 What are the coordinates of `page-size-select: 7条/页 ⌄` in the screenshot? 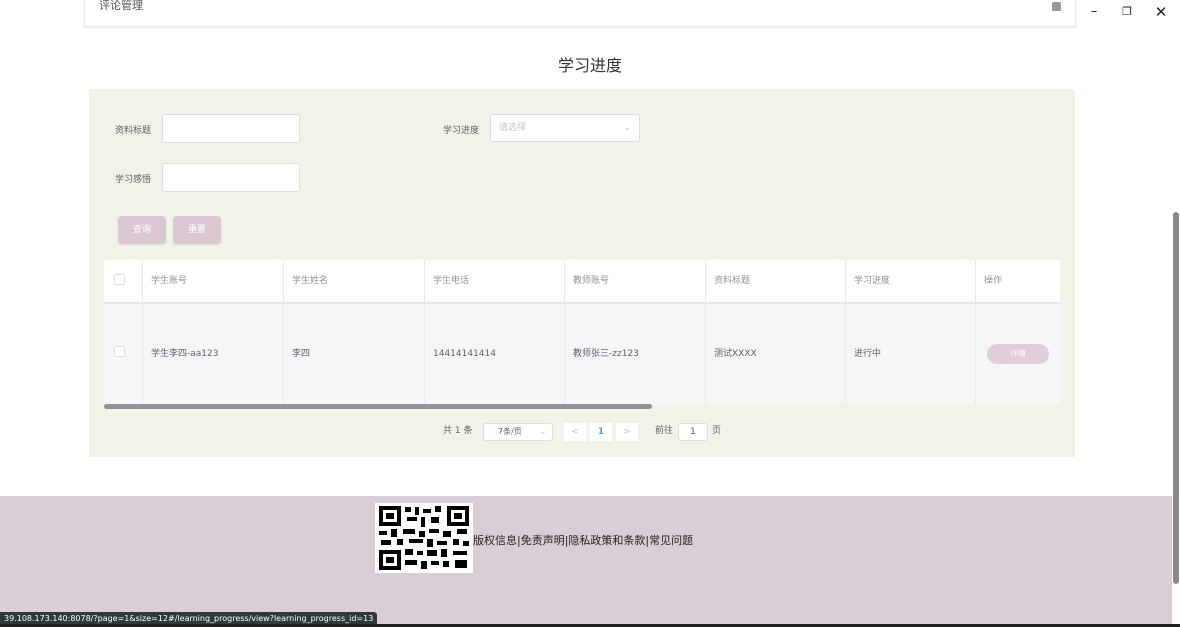 It's located at (518, 432).